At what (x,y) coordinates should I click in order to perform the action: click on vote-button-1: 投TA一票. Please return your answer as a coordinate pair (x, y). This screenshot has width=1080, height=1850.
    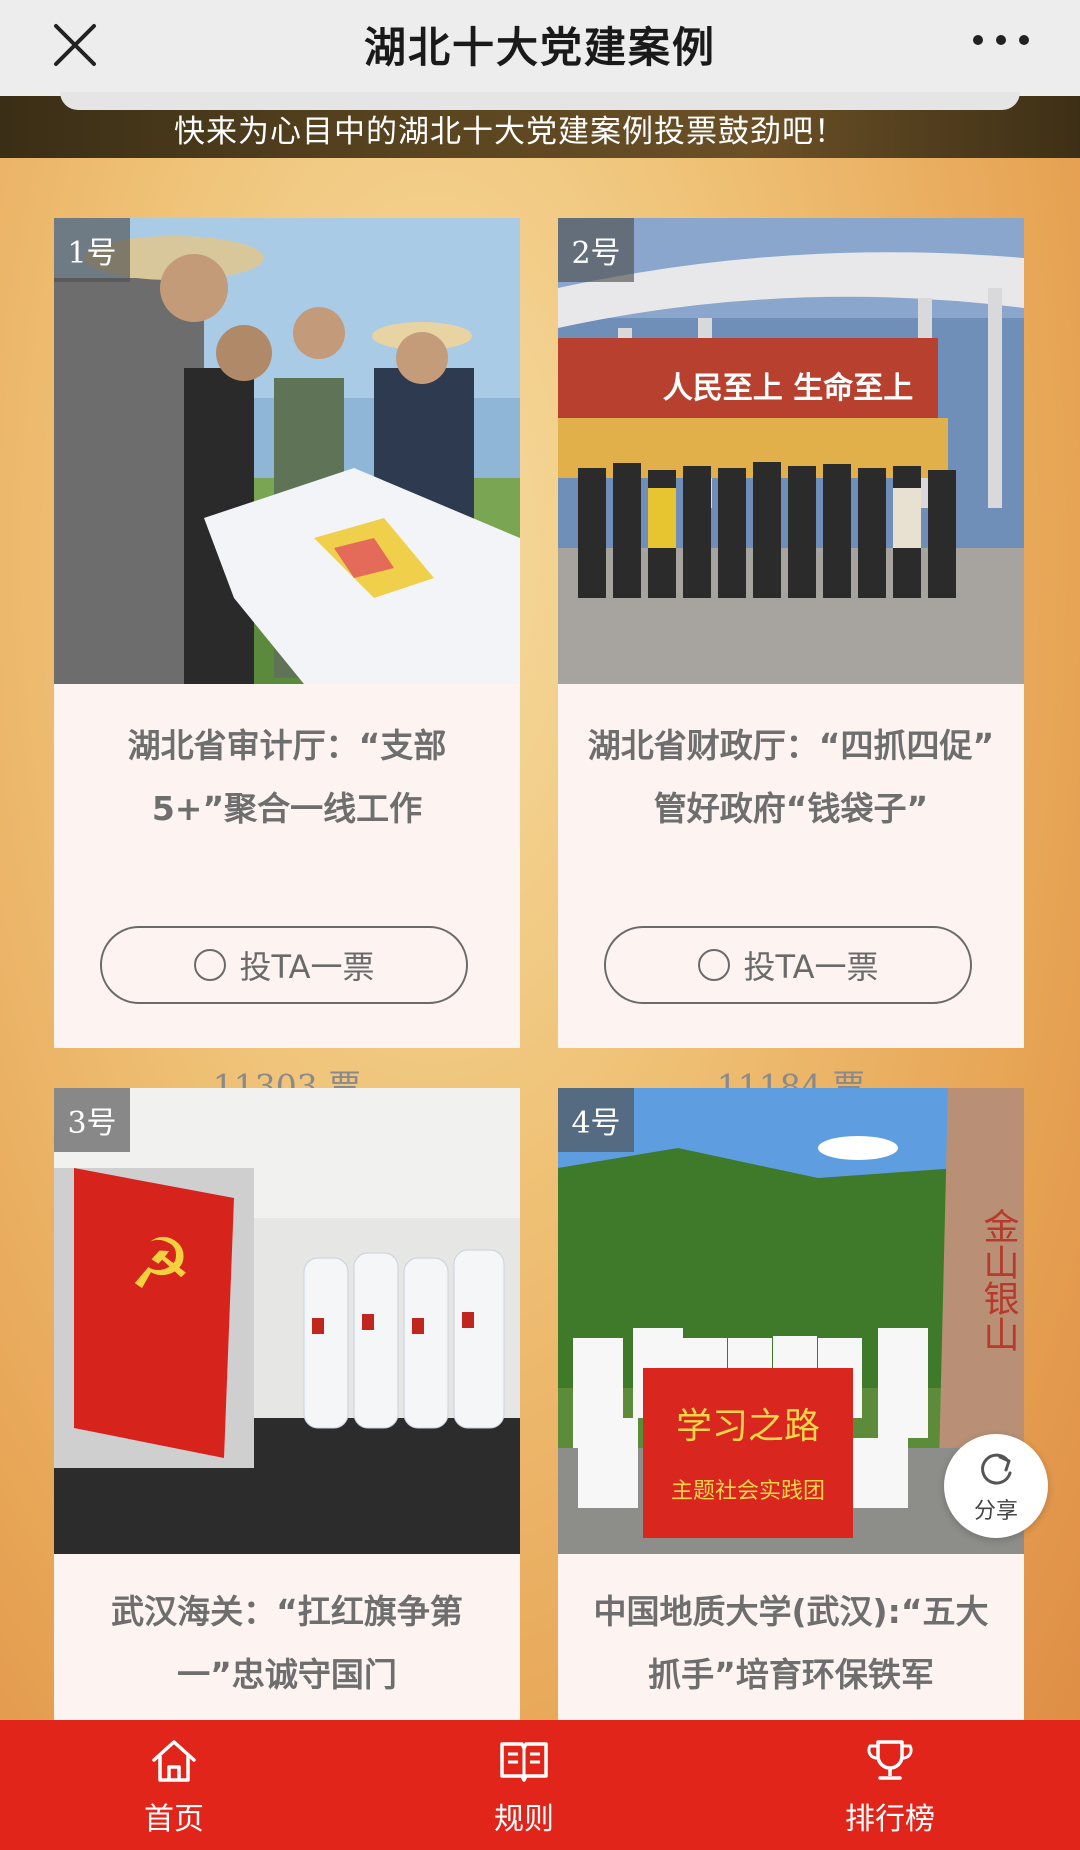
    Looking at the image, I should click on (284, 965).